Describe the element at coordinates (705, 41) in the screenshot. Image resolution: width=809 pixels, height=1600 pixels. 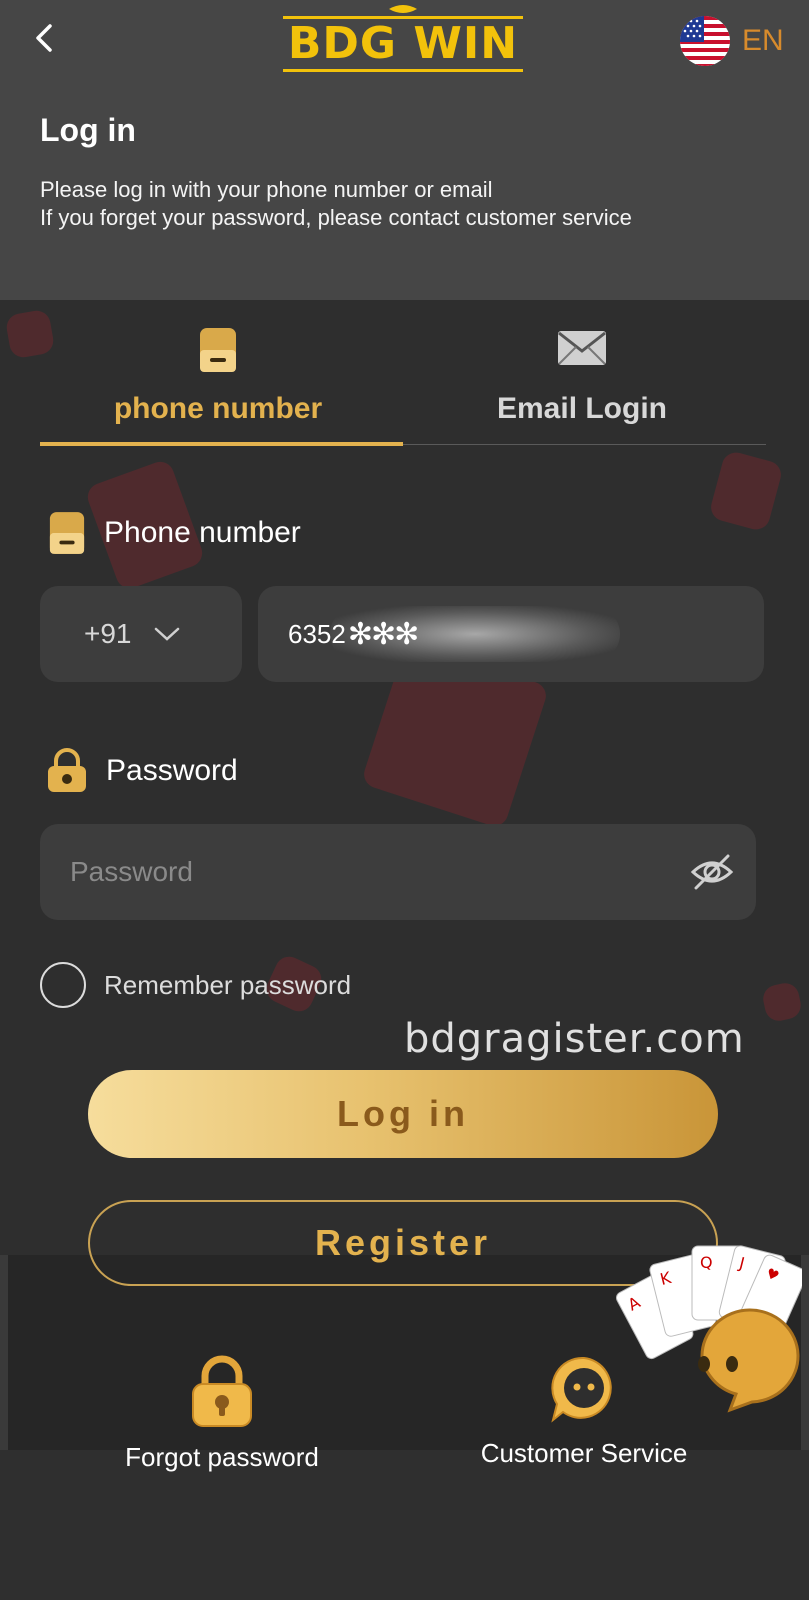
I see `us-flag-icon` at that location.